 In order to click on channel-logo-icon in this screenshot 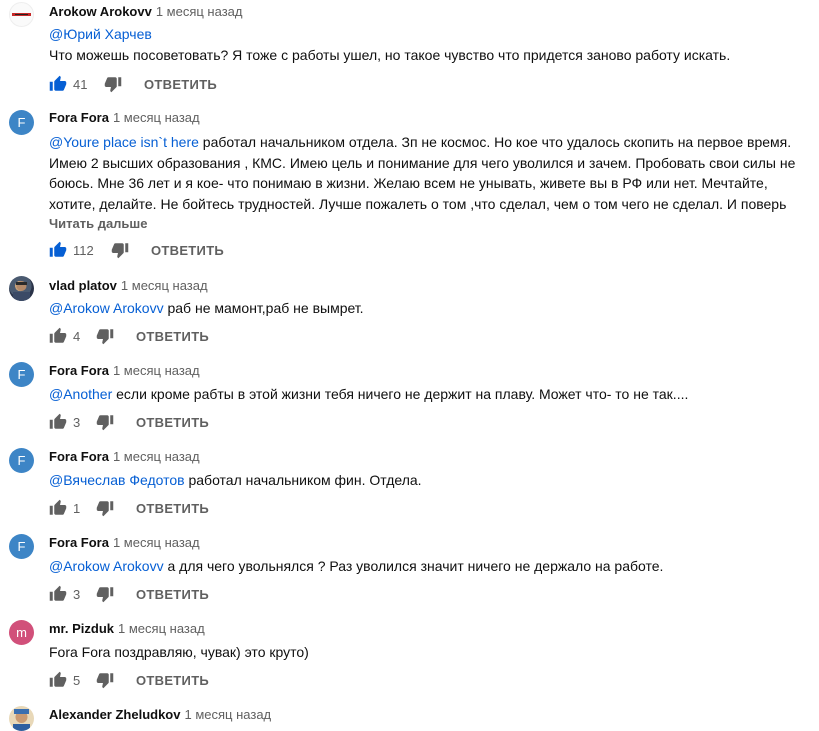, I will do `click(21, 14)`.